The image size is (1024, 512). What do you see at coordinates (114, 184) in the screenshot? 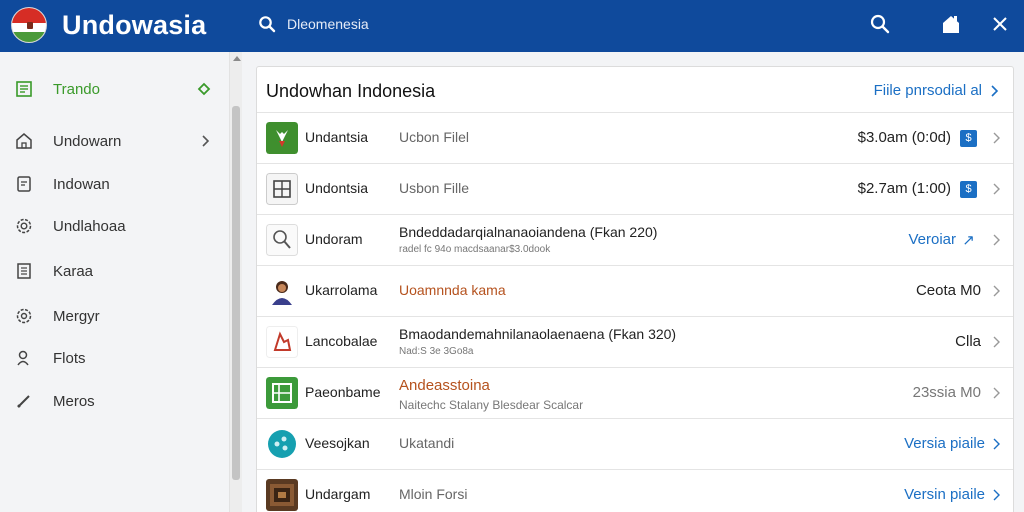
I see `sidebar-item-indowan: Indowan` at bounding box center [114, 184].